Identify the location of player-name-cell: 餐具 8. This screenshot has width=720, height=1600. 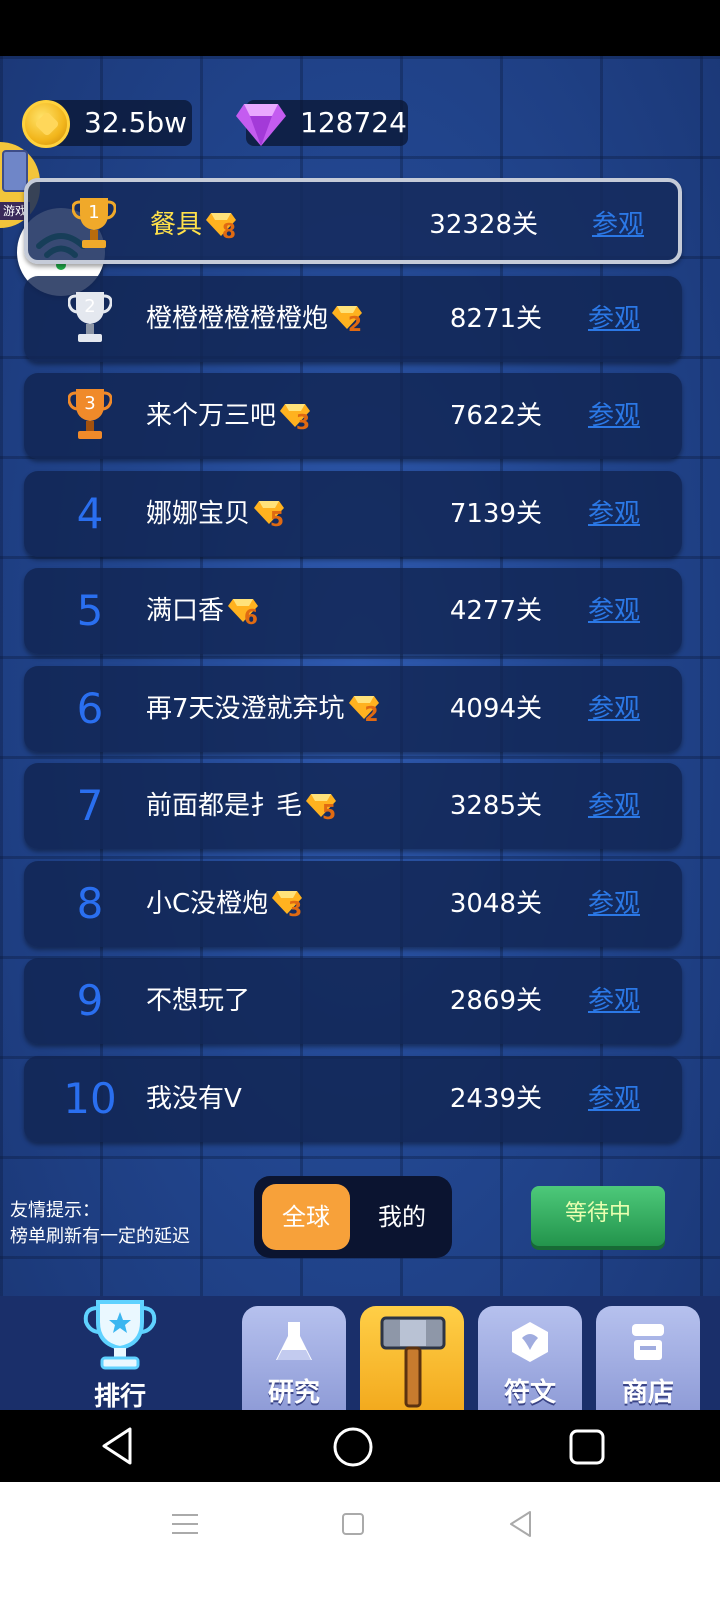
(195, 225).